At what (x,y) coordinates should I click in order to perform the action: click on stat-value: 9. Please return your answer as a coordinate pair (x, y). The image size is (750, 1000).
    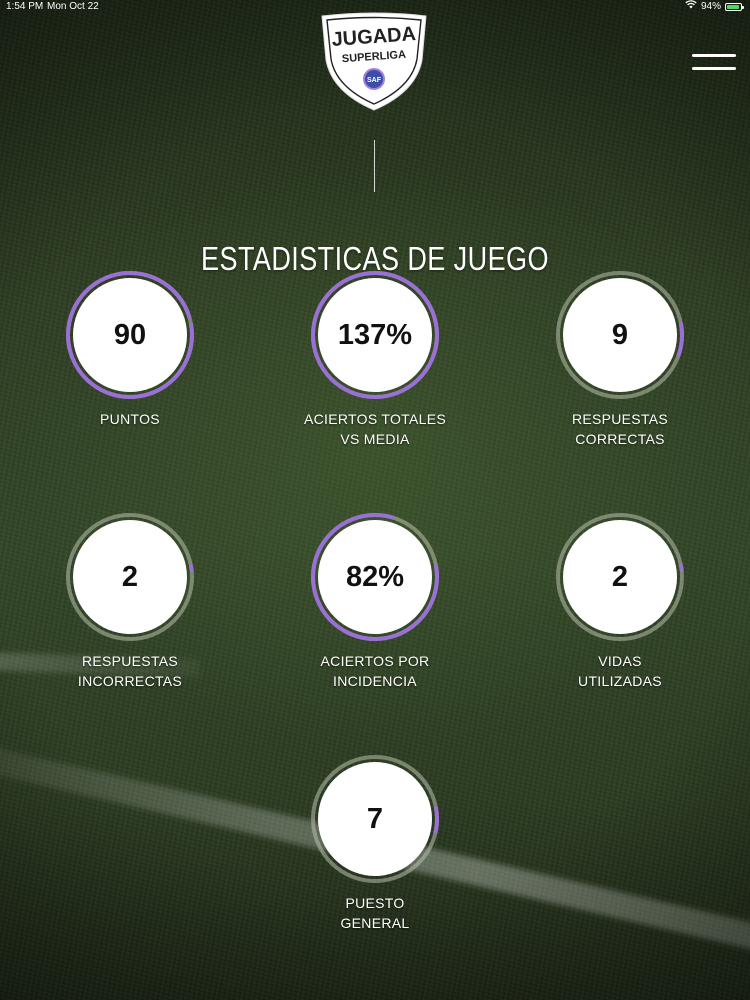
    Looking at the image, I should click on (620, 335).